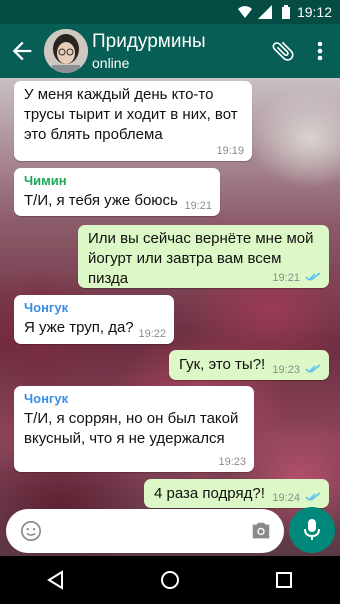  I want to click on message-bubble-incoming: Чимин Т/И, я тебя уже боюсь 19:21, so click(117, 192).